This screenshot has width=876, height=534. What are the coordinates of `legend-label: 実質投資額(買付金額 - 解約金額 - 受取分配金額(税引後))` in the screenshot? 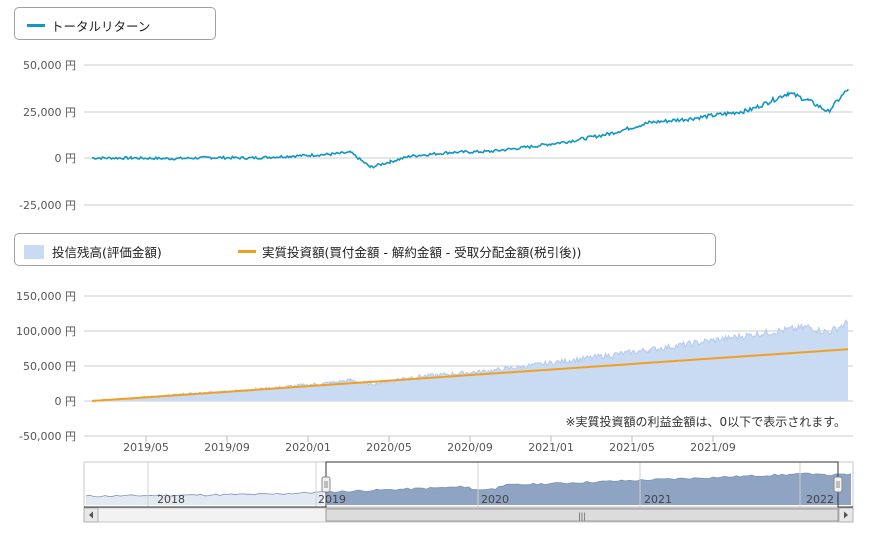 It's located at (422, 252).